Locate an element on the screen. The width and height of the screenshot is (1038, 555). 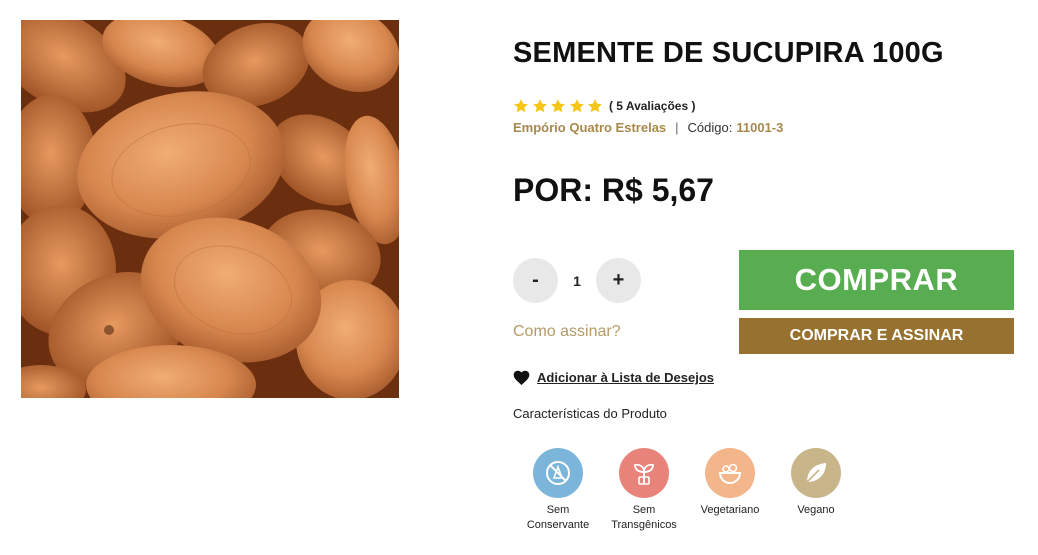
quantity-stepper: - 1 + is located at coordinates (577, 280).